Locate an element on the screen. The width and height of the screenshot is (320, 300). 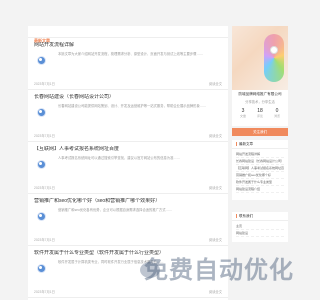
article-title: 网站开发流程详解 is located at coordinates (128, 45).